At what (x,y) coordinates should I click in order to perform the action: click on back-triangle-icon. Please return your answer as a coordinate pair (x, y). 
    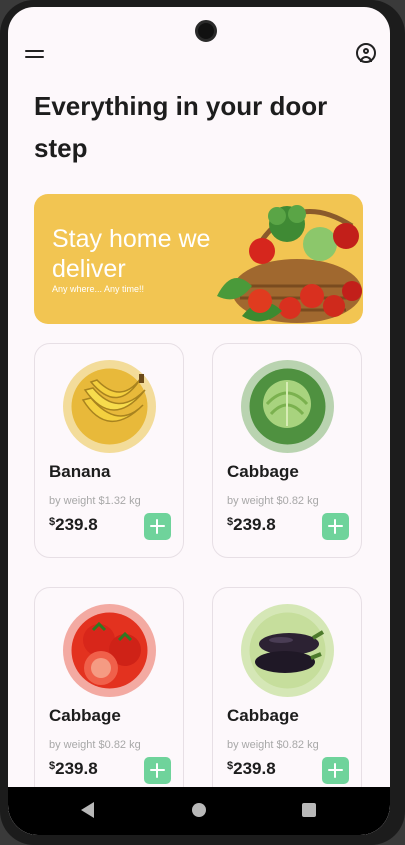
    Looking at the image, I should click on (87, 810).